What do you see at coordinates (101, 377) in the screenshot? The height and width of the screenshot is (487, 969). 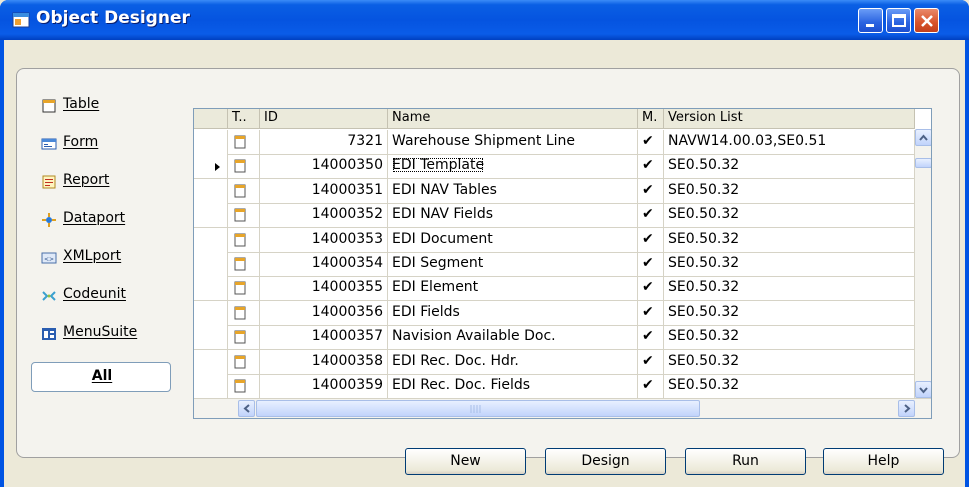 I see `object-type-all-button: All` at bounding box center [101, 377].